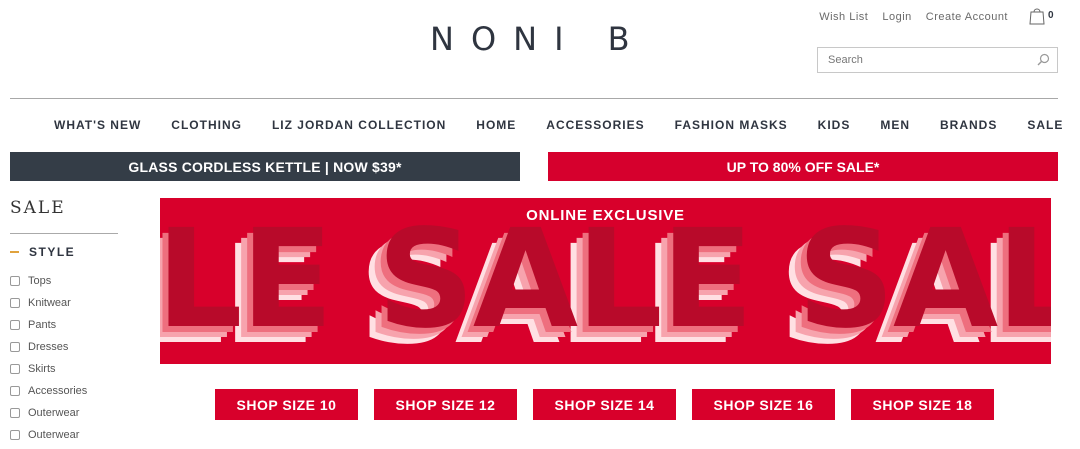 The width and height of the screenshot is (1080, 449). What do you see at coordinates (38, 208) in the screenshot?
I see `sidebar-title: SALE` at bounding box center [38, 208].